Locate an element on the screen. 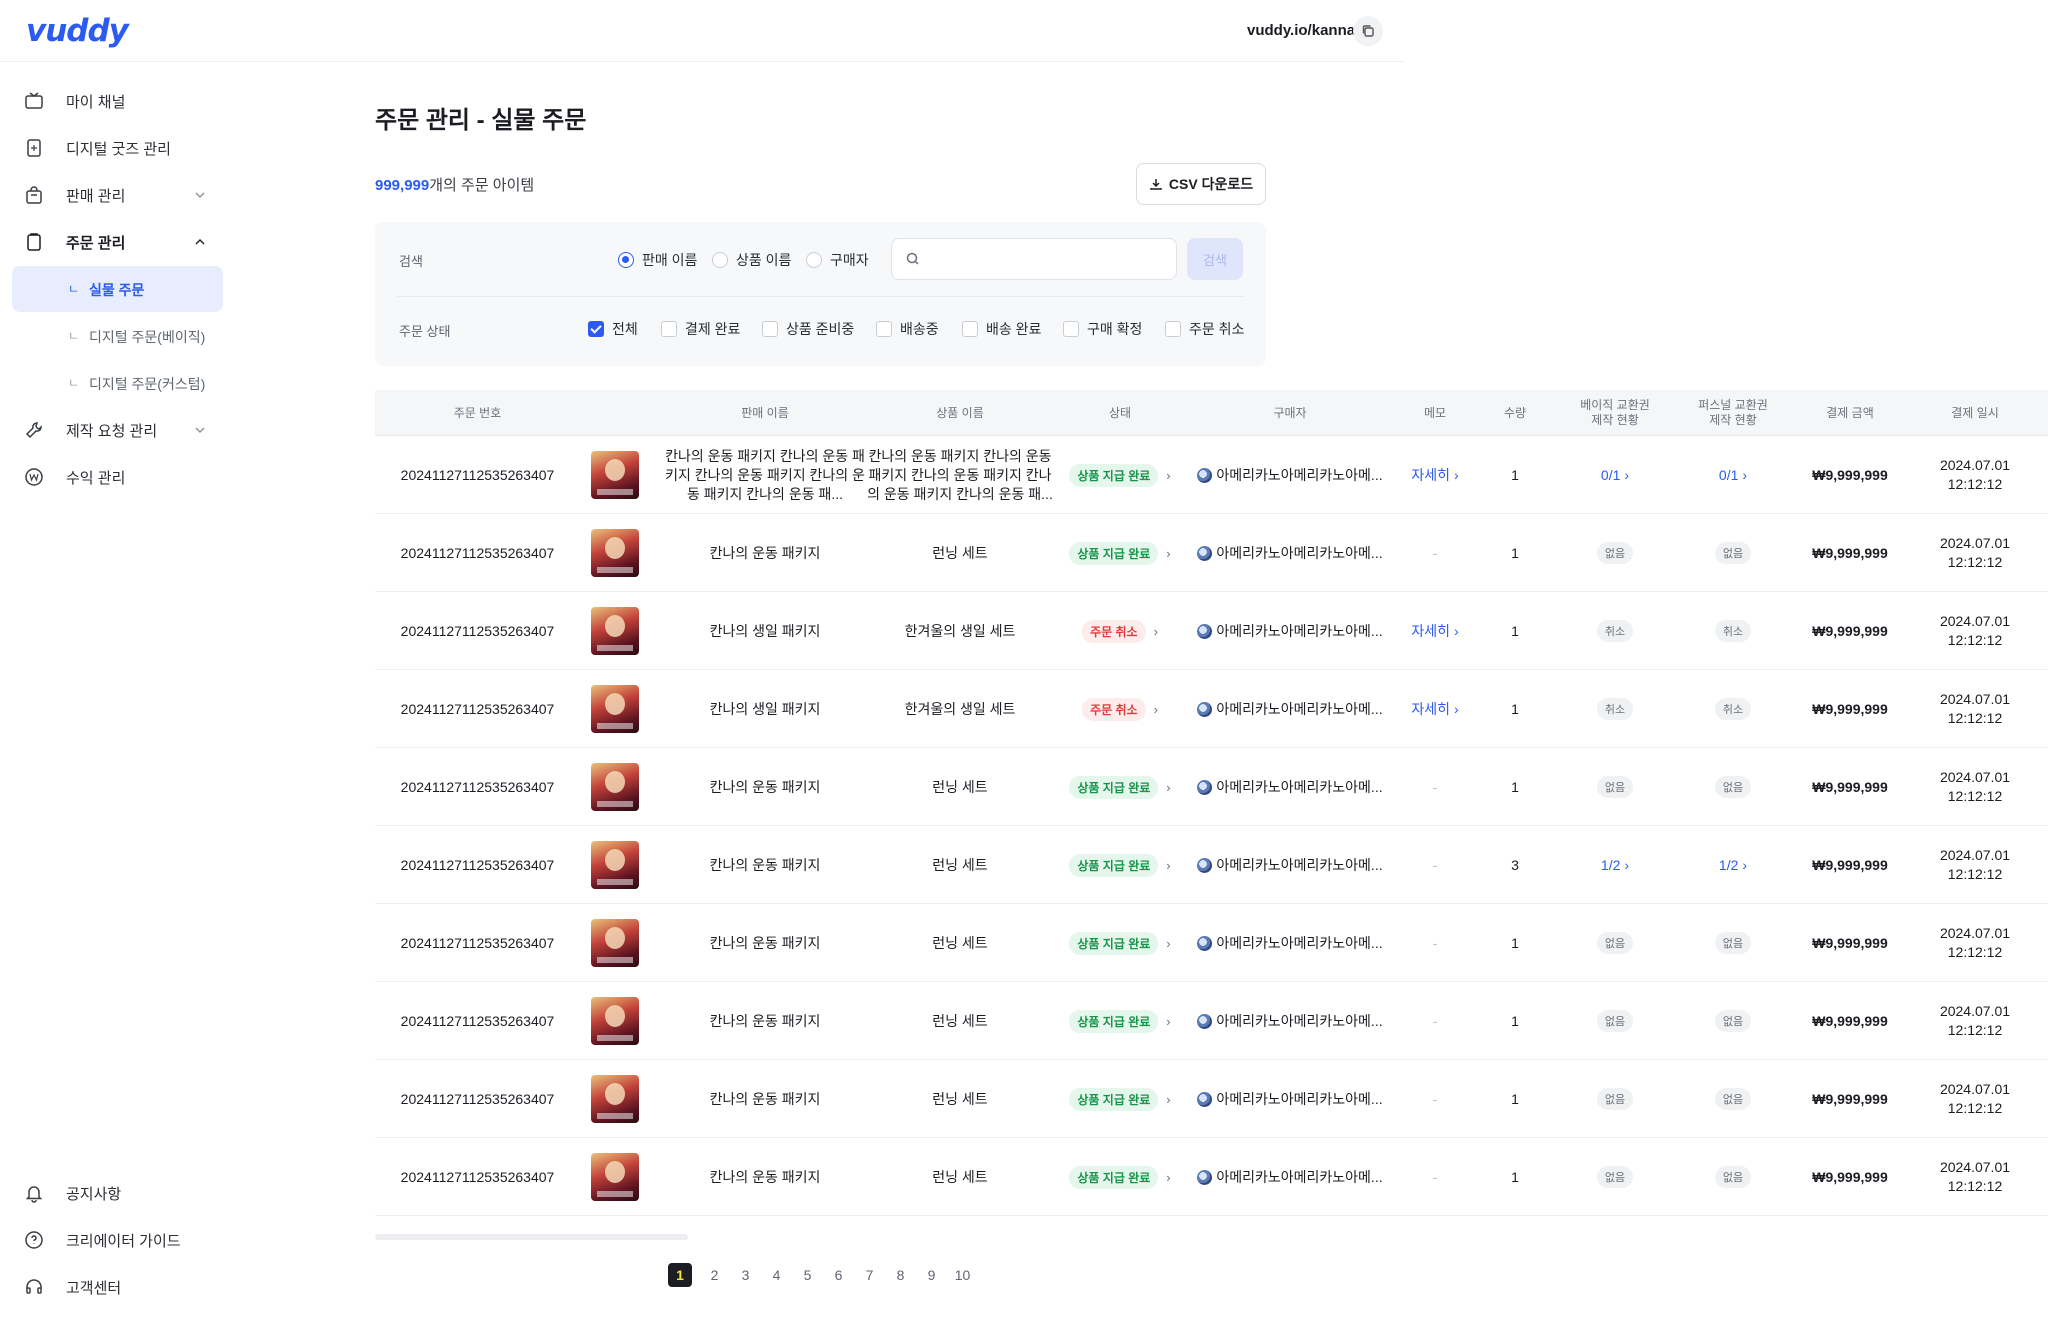  order-count-suffix: 개의 주문 아이템 is located at coordinates (482, 185).